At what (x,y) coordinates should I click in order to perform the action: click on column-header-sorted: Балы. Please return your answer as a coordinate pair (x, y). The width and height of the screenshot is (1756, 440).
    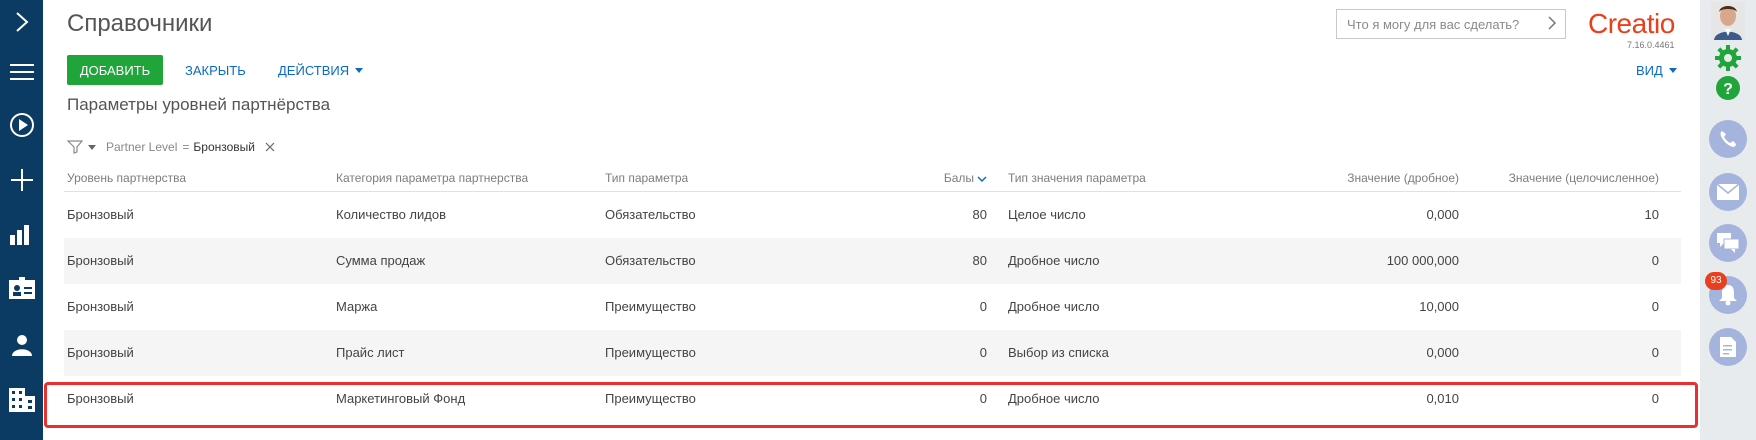
    Looking at the image, I should click on (965, 178).